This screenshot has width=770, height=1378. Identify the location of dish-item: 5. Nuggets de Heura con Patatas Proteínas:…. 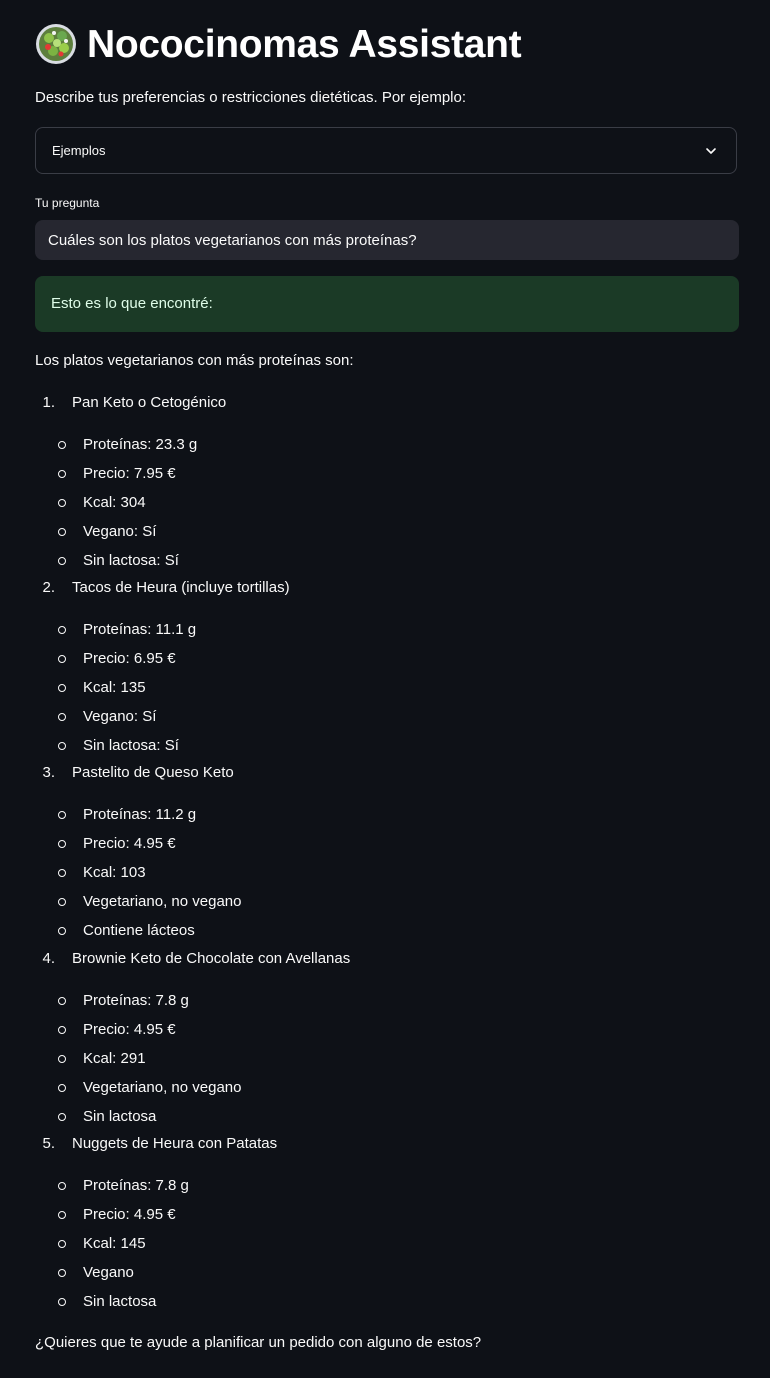
(387, 1222).